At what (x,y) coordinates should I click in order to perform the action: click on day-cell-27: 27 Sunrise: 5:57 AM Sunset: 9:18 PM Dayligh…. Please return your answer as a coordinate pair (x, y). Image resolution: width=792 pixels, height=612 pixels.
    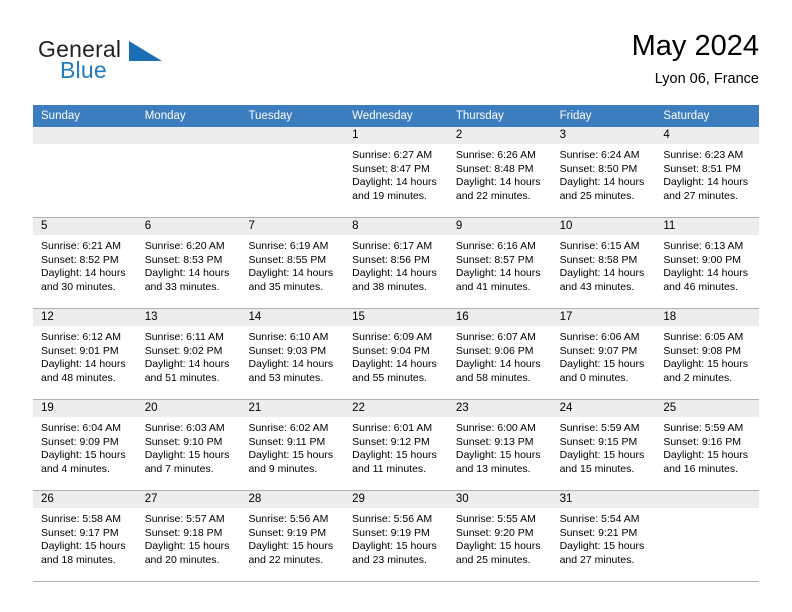
    Looking at the image, I should click on (188, 536).